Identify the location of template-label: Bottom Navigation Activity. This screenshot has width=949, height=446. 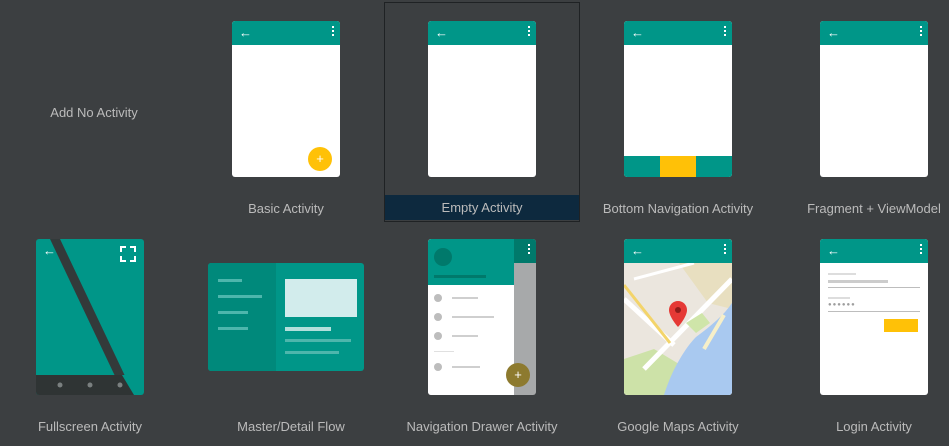
(678, 208).